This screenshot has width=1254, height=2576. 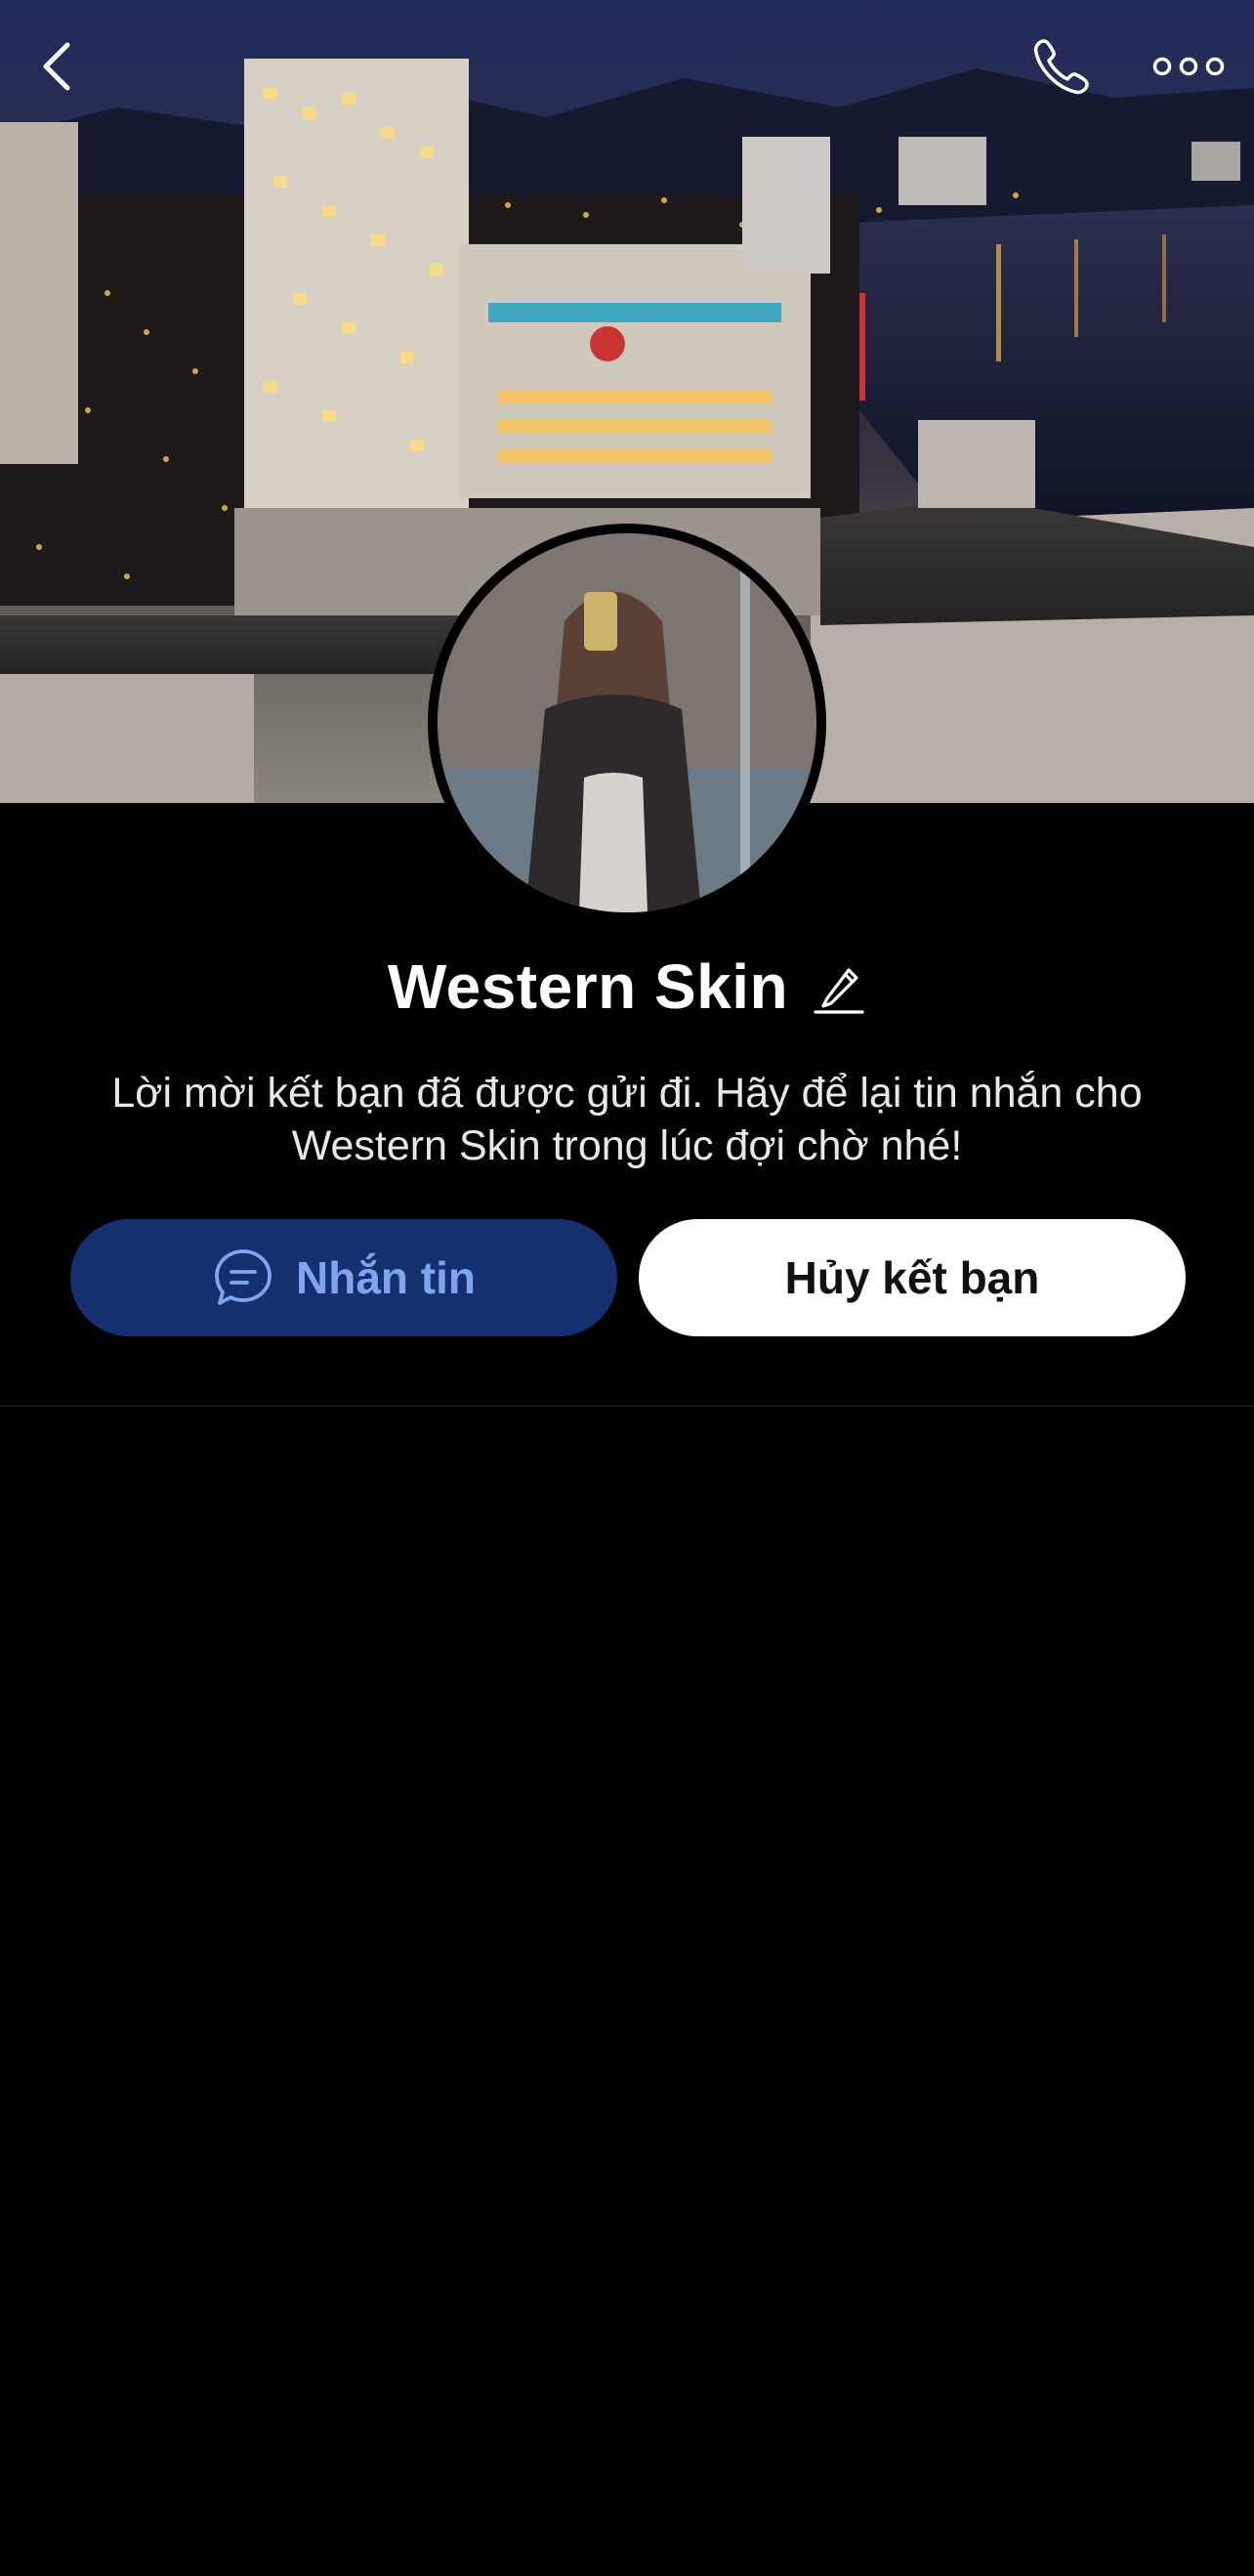 What do you see at coordinates (386, 1277) in the screenshot?
I see `message-button-label: Nhắn tin` at bounding box center [386, 1277].